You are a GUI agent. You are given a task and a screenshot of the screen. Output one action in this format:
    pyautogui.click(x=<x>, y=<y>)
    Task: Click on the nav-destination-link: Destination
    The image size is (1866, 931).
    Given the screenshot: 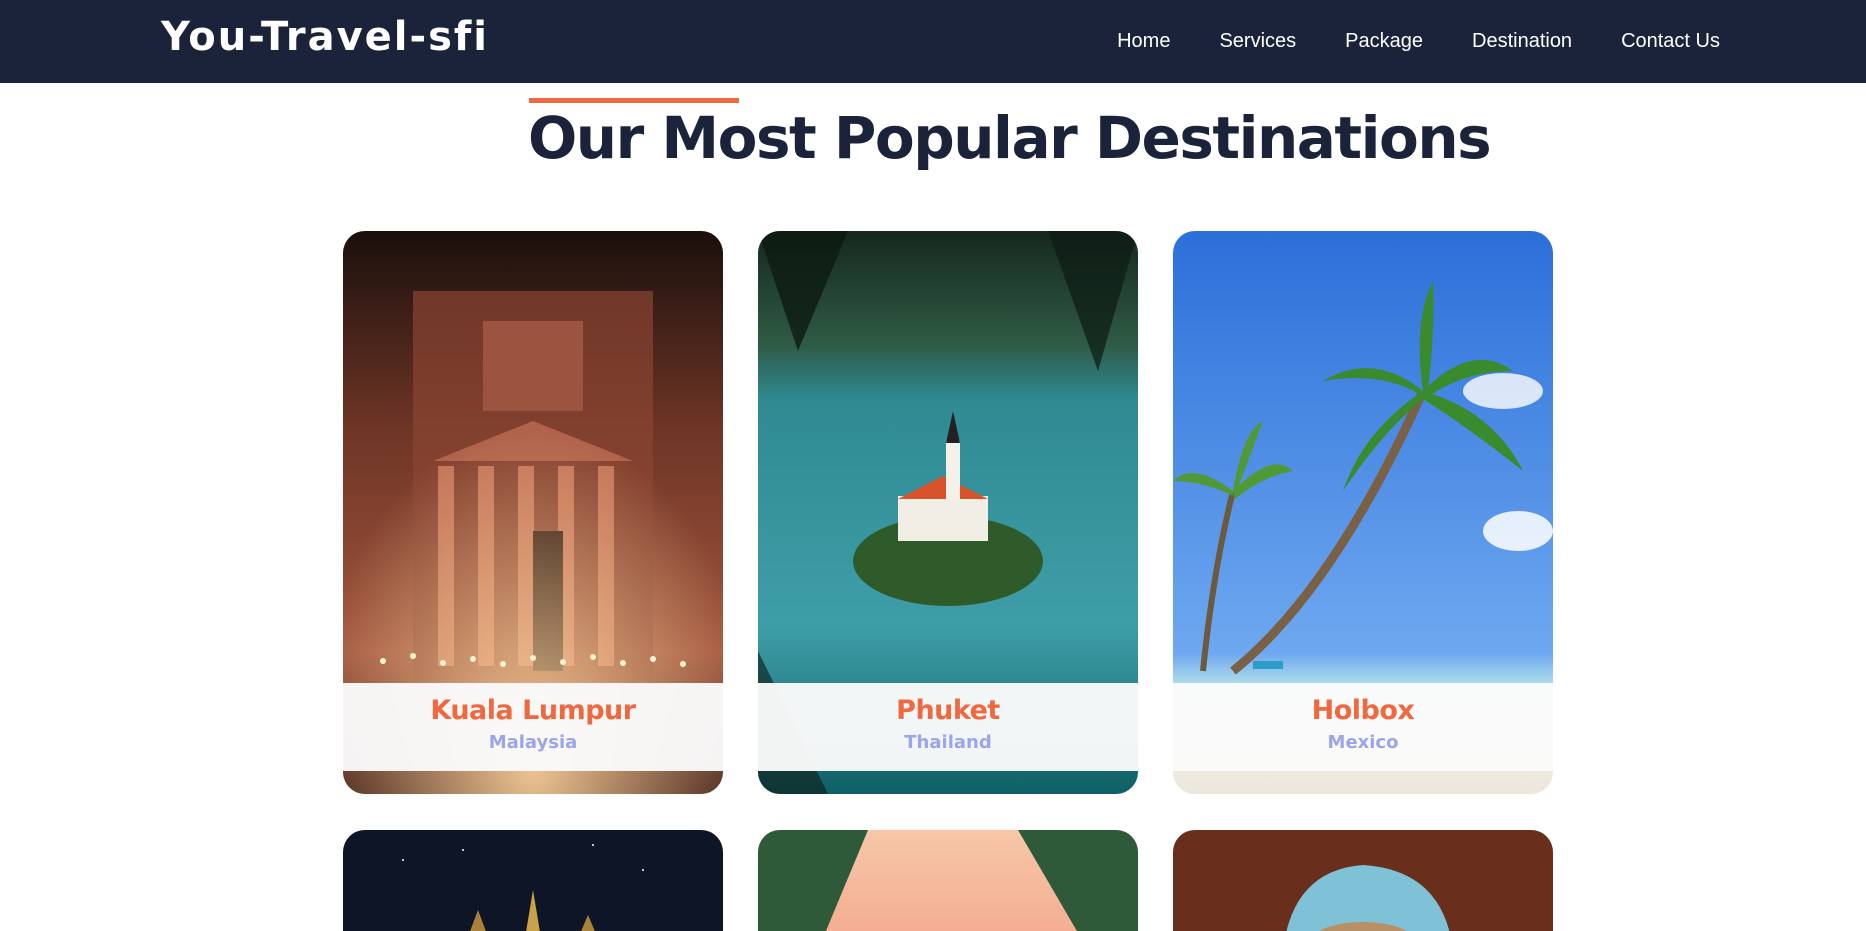 What is the action you would take?
    pyautogui.click(x=1522, y=41)
    